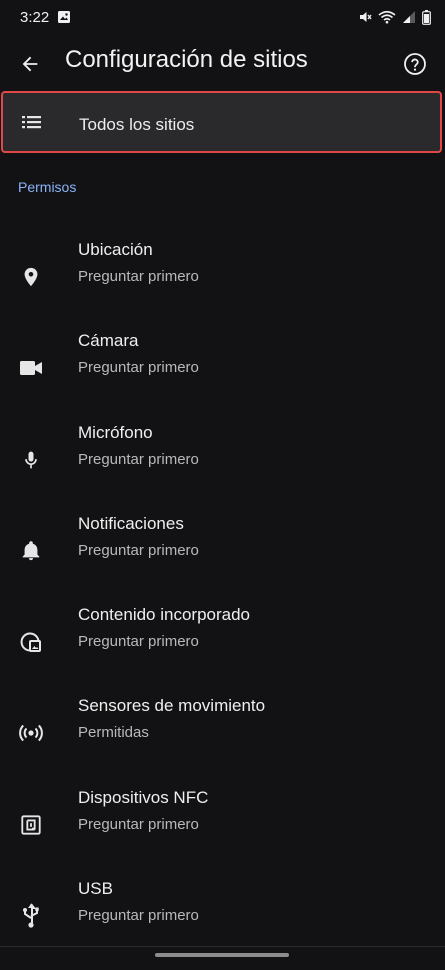 This screenshot has width=445, height=970. What do you see at coordinates (409, 17) in the screenshot?
I see `signal-icon` at bounding box center [409, 17].